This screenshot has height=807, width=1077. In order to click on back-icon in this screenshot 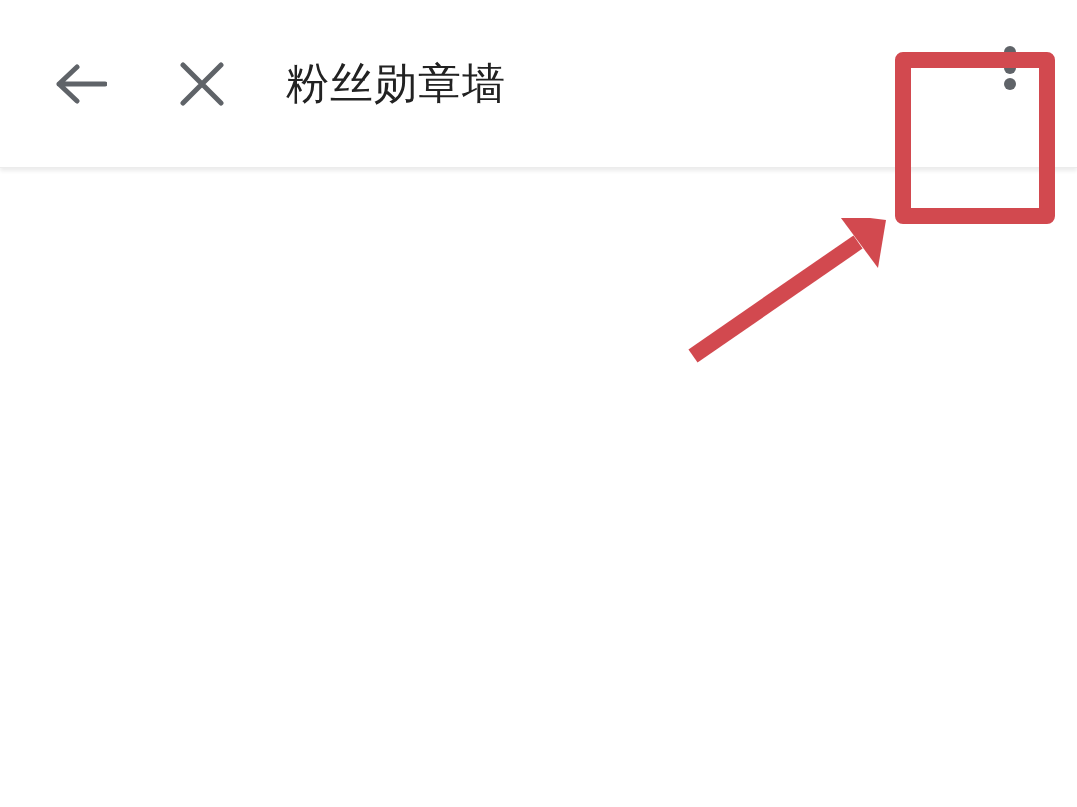, I will do `click(81, 83)`.